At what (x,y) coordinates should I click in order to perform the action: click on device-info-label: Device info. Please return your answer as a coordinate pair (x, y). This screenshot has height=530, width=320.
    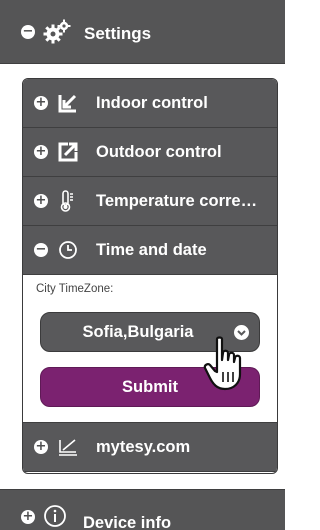
    Looking at the image, I should click on (127, 522).